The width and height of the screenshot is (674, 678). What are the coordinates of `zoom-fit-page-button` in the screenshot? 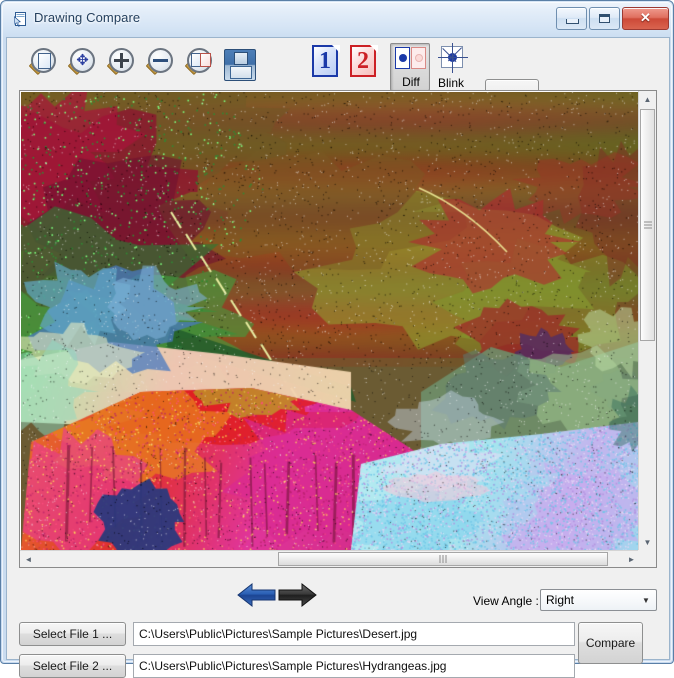 It's located at (44, 64).